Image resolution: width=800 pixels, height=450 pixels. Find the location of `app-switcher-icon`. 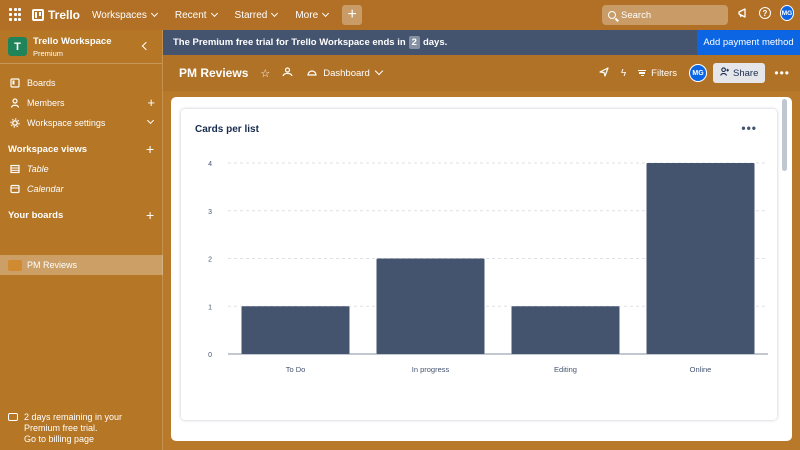

app-switcher-icon is located at coordinates (16, 15).